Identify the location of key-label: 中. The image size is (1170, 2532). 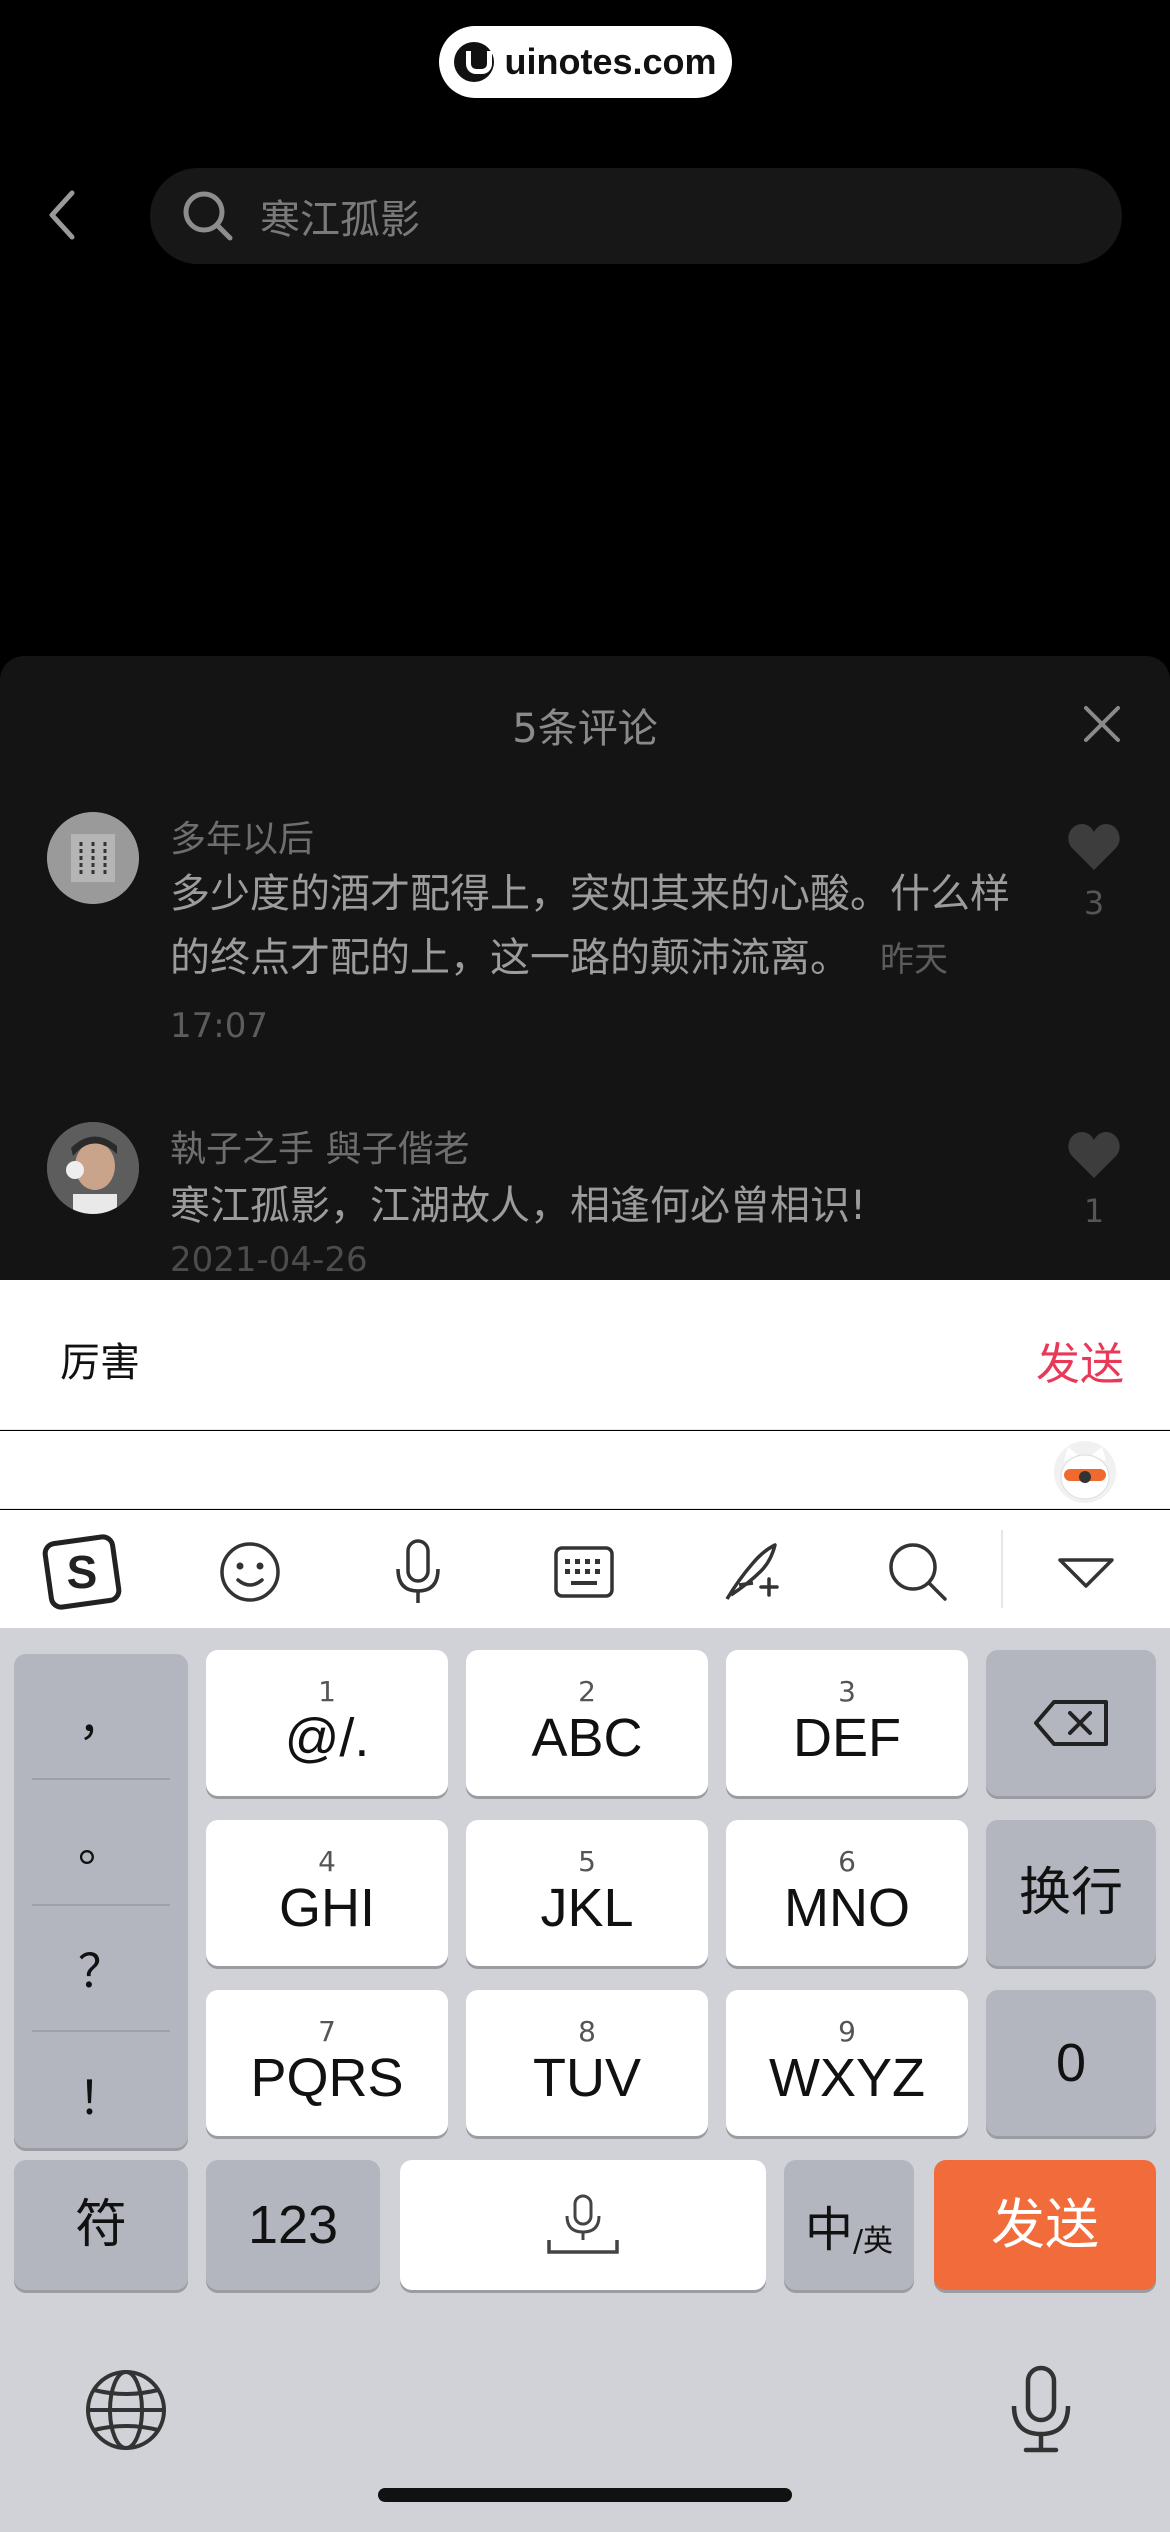
(828, 2230).